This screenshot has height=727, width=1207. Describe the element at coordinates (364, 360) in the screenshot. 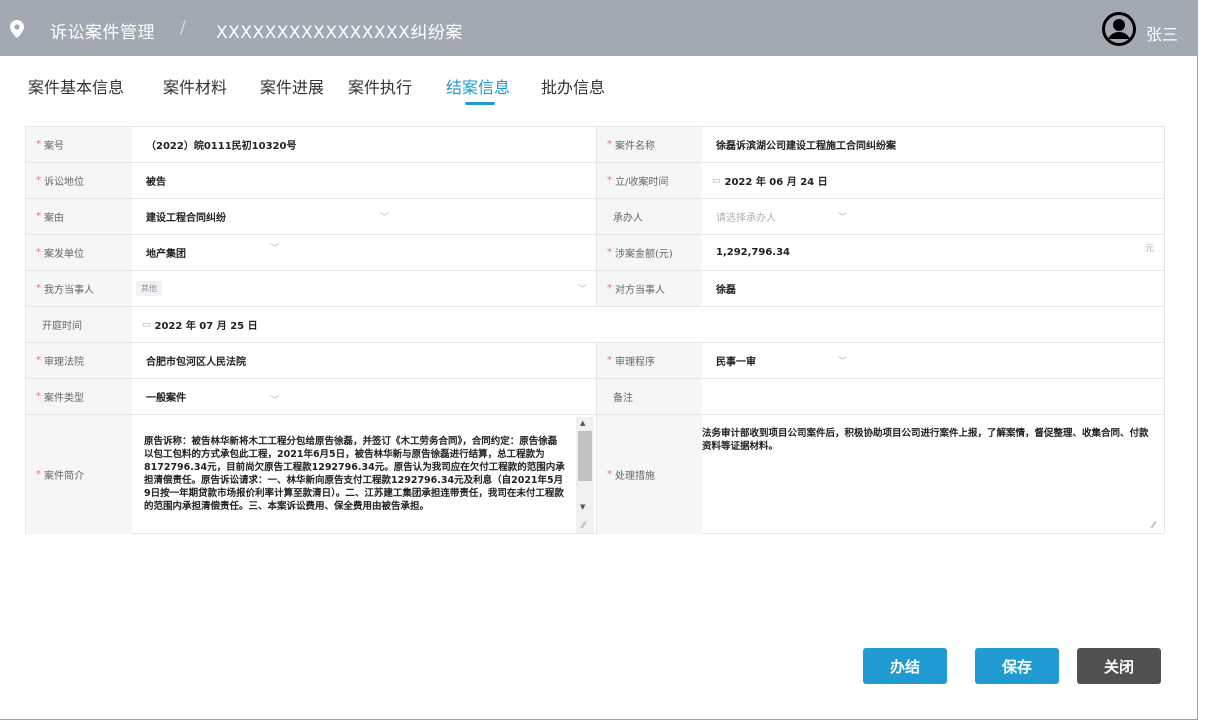

I see `court-field: 合肥市包河区人民法院` at that location.